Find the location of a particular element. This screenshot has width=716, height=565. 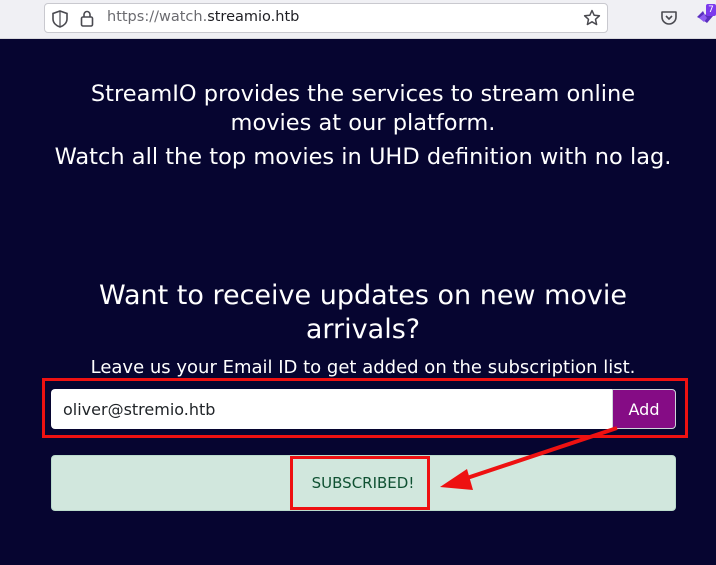

bookmark-star-icon is located at coordinates (592, 20).